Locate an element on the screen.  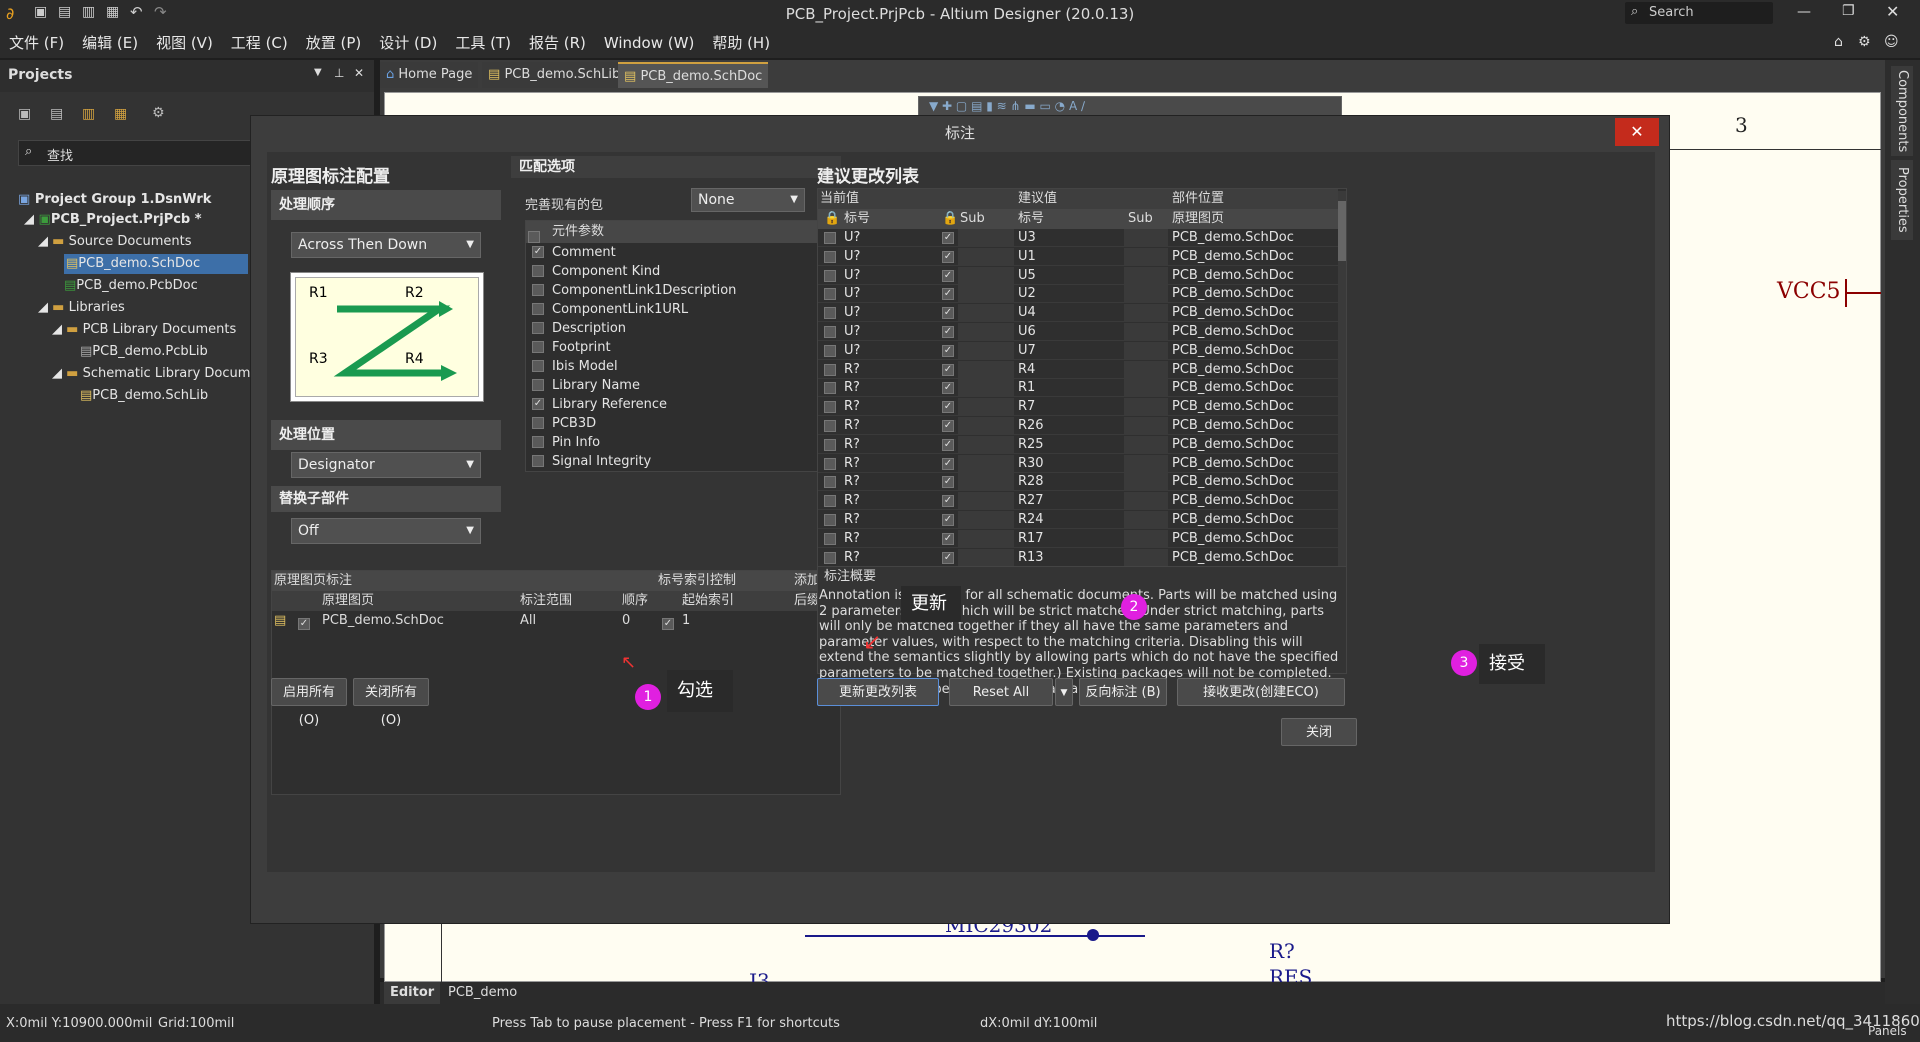
gear-icon: ⚙ is located at coordinates (1864, 42).